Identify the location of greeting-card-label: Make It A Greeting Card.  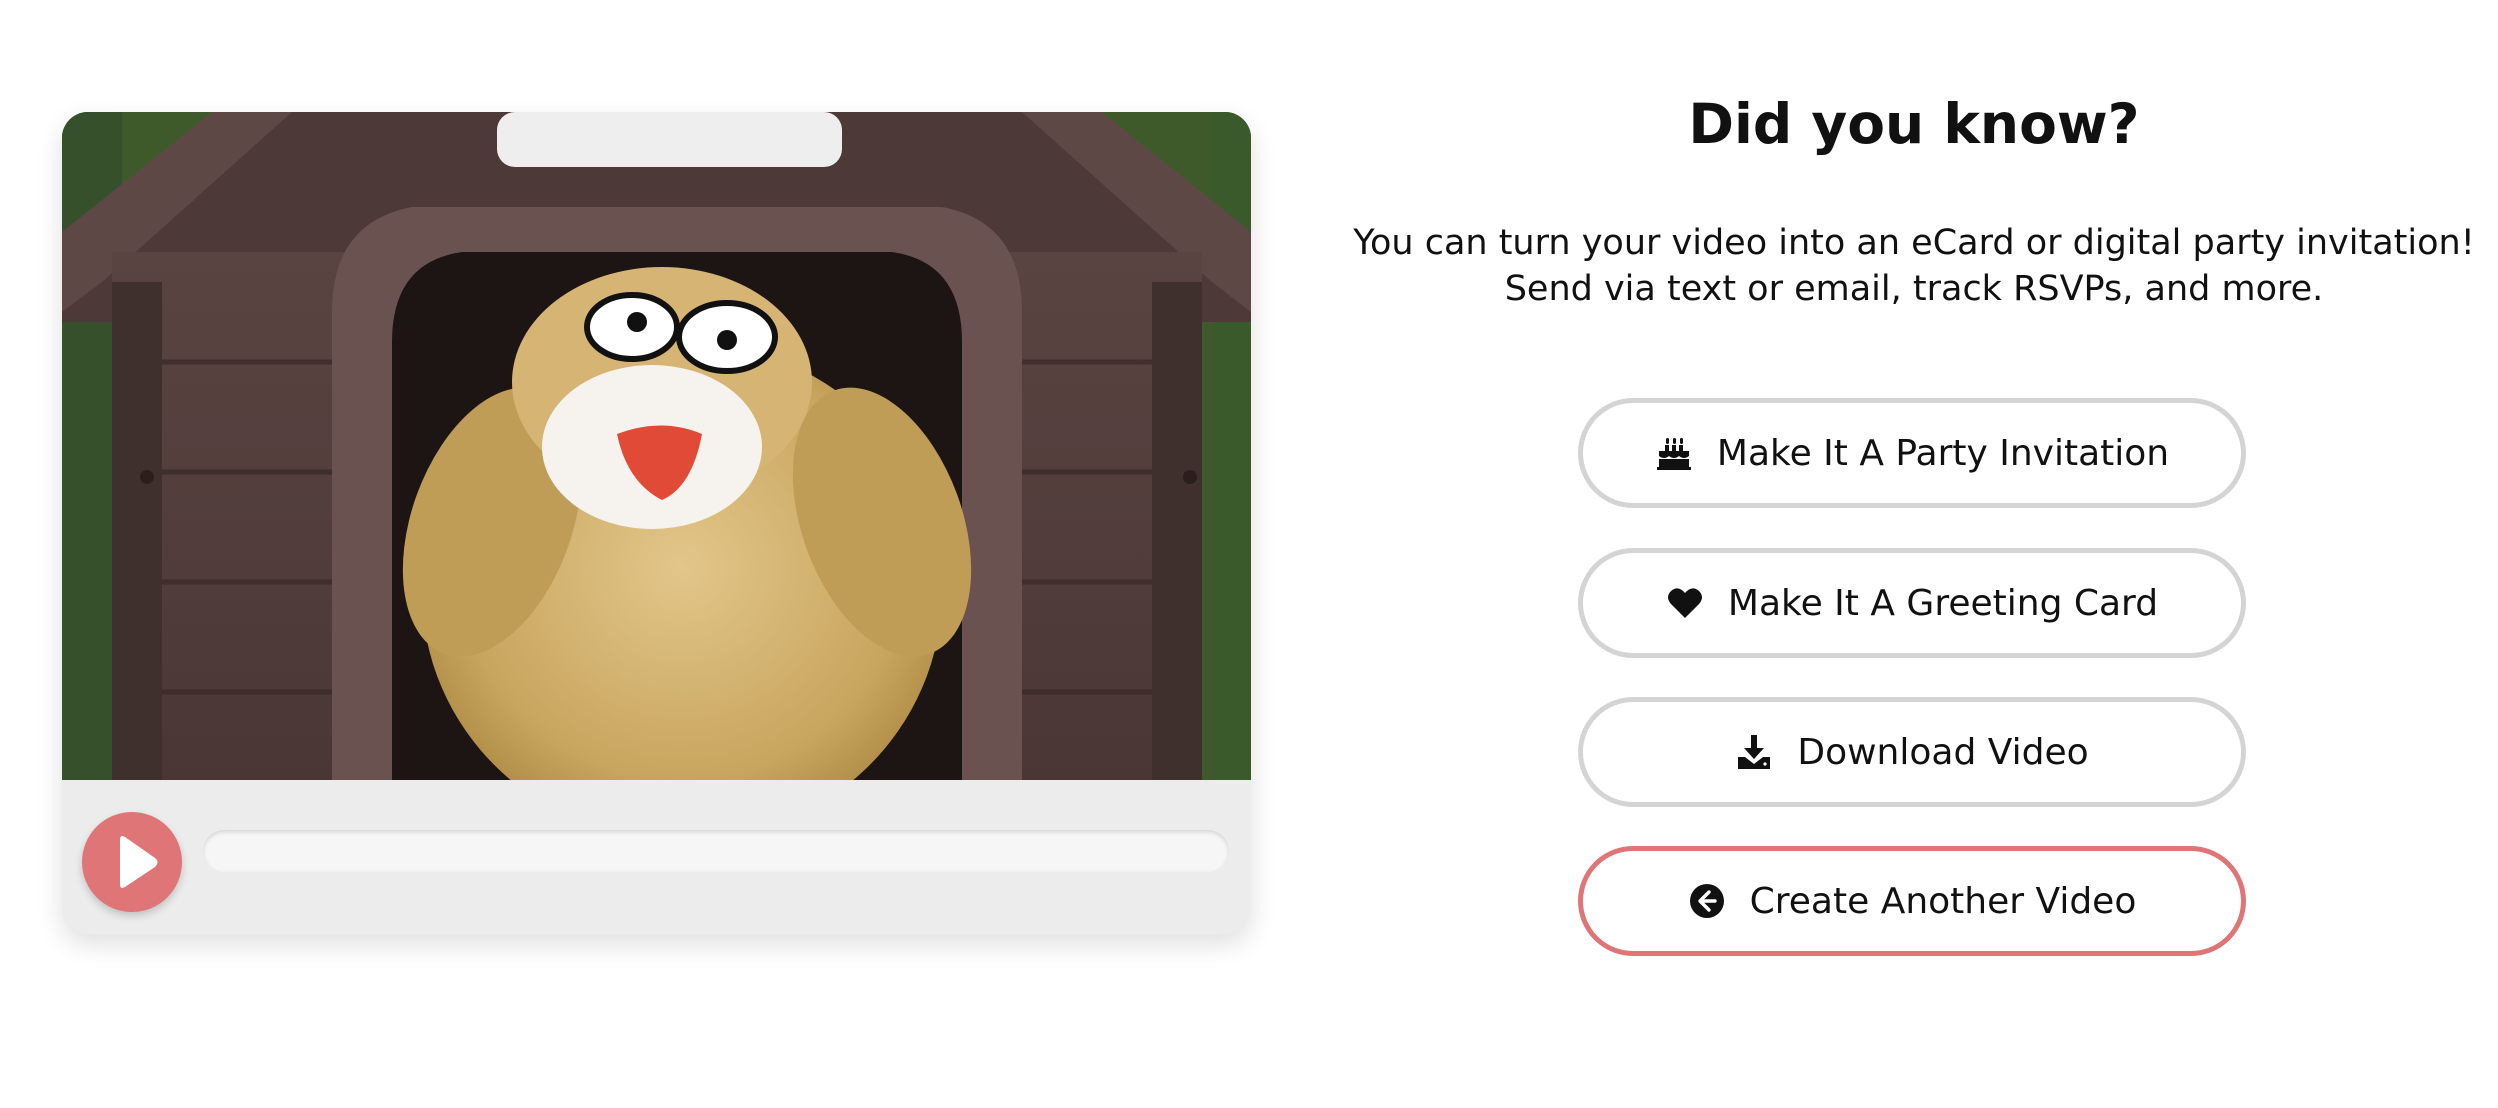
(1943, 603).